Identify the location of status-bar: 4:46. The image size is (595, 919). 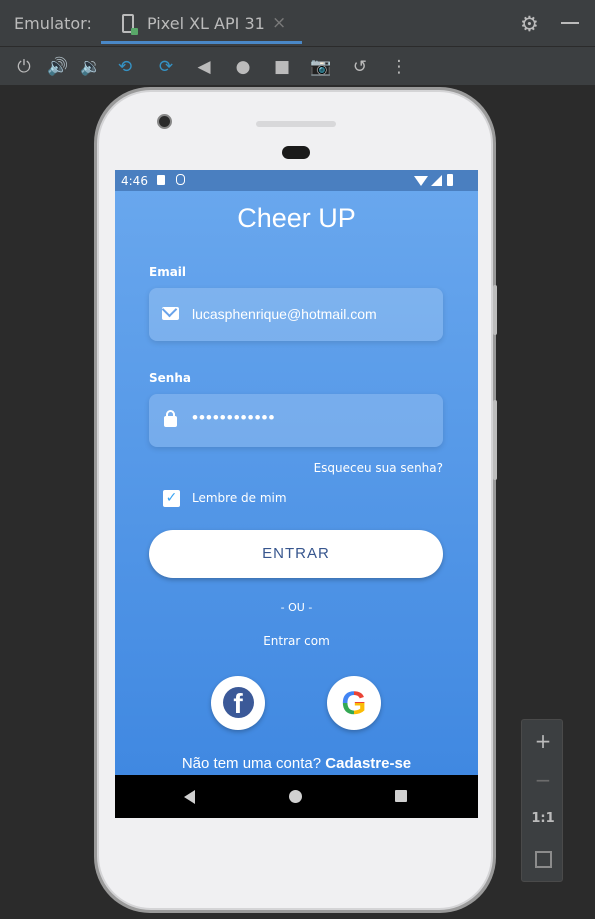
(296, 180).